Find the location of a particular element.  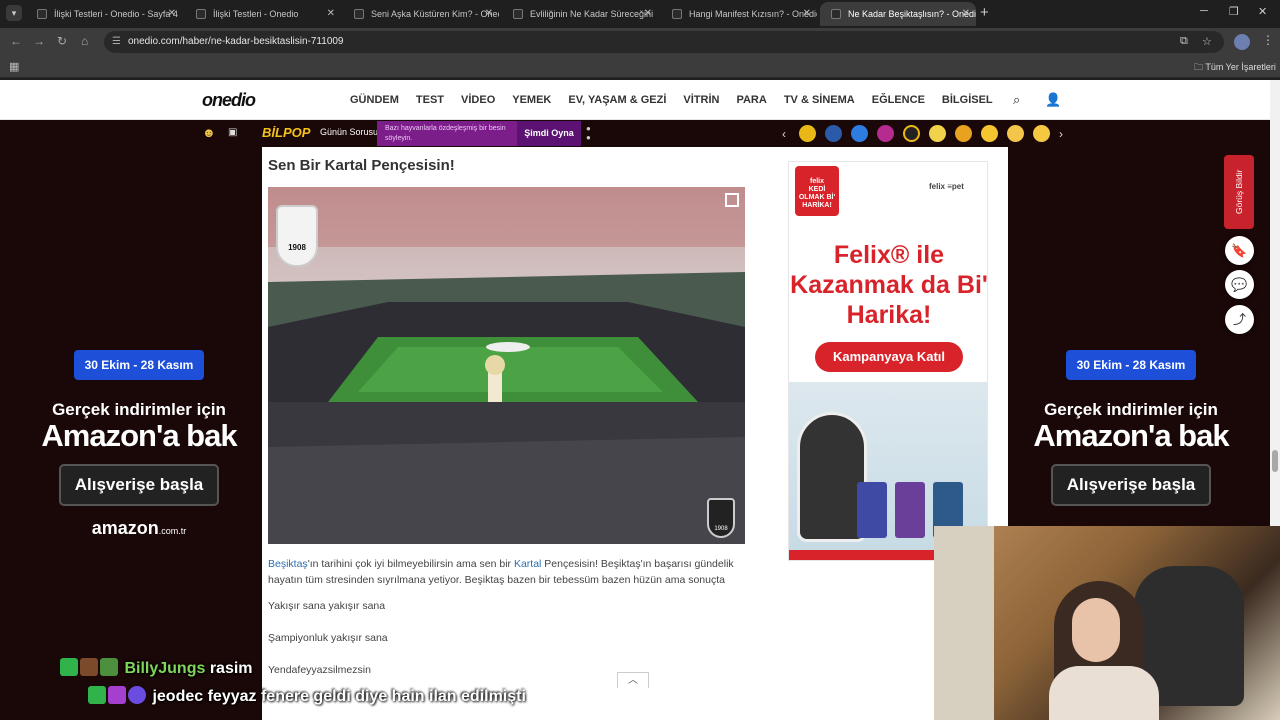

restore-icon: ❐ is located at coordinates (1234, 11).